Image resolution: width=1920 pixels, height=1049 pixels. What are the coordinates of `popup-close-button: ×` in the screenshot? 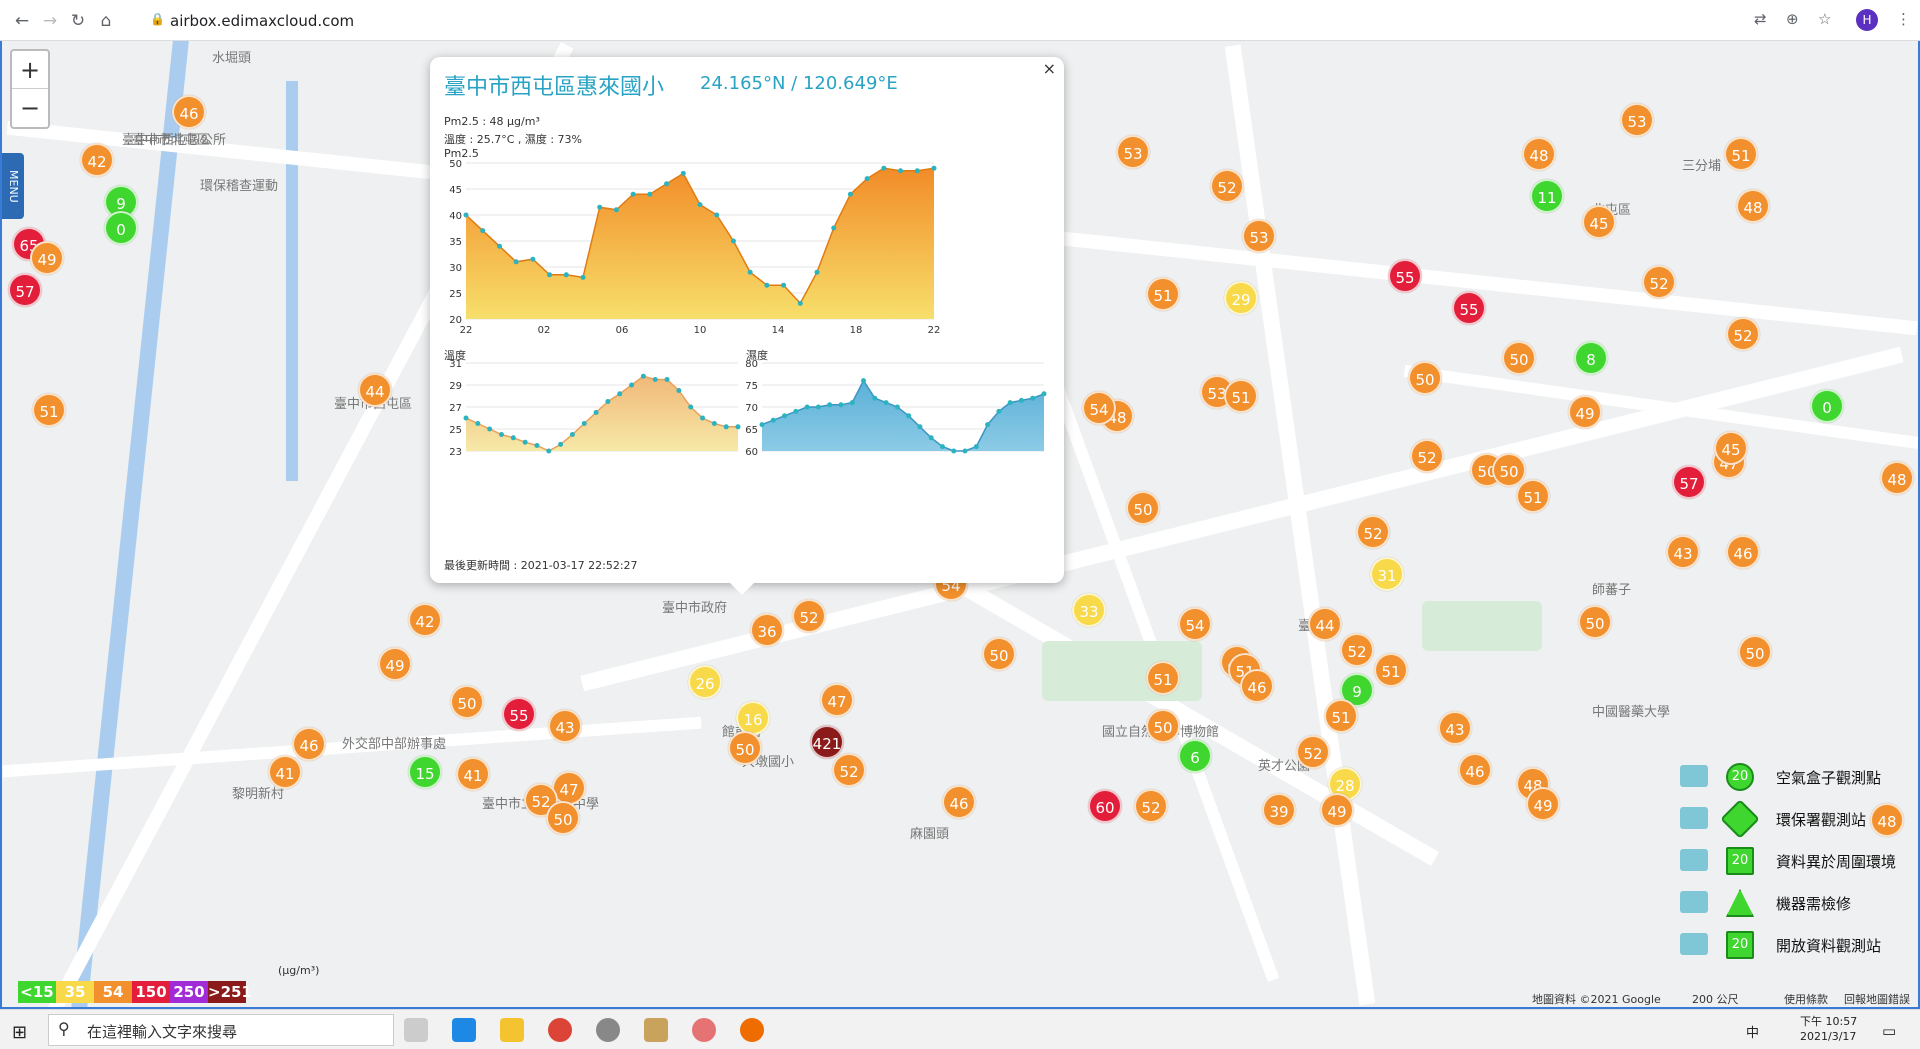 It's located at (1049, 68).